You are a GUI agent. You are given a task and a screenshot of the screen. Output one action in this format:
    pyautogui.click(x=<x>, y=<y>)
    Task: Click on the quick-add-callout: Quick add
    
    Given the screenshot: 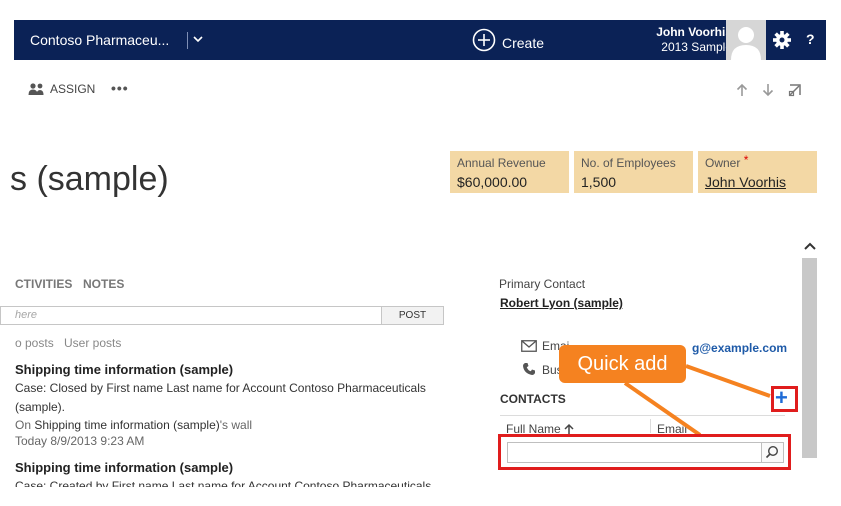 What is the action you would take?
    pyautogui.click(x=622, y=364)
    